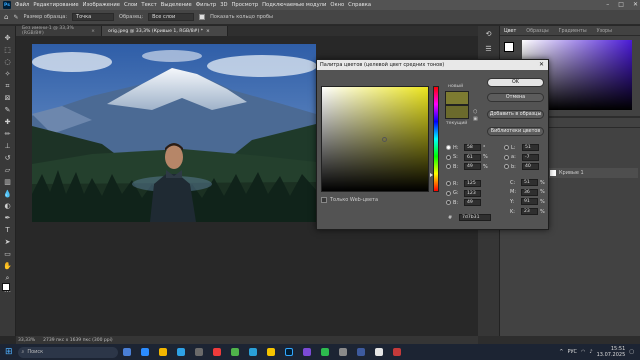  Describe the element at coordinates (506, 147) in the screenshot. I see `l-radio` at that location.